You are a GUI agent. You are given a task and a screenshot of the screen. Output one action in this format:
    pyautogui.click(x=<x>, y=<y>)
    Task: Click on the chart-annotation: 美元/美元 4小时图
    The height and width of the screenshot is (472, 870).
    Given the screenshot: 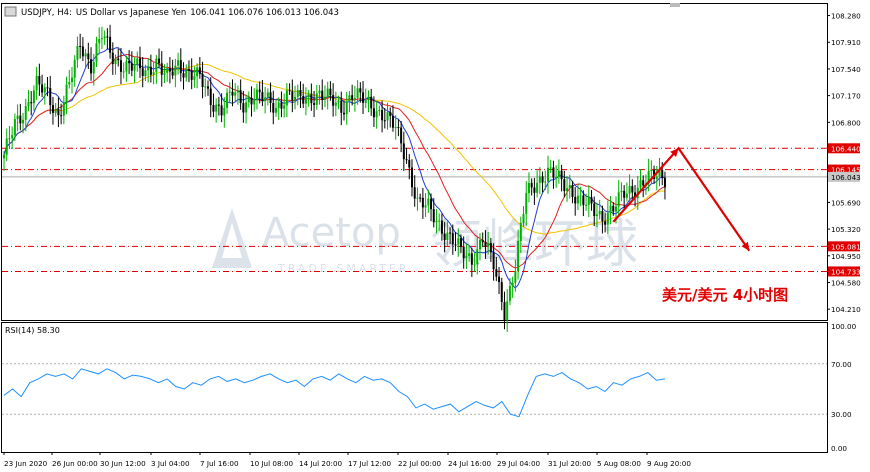 What is the action you would take?
    pyautogui.click(x=725, y=295)
    